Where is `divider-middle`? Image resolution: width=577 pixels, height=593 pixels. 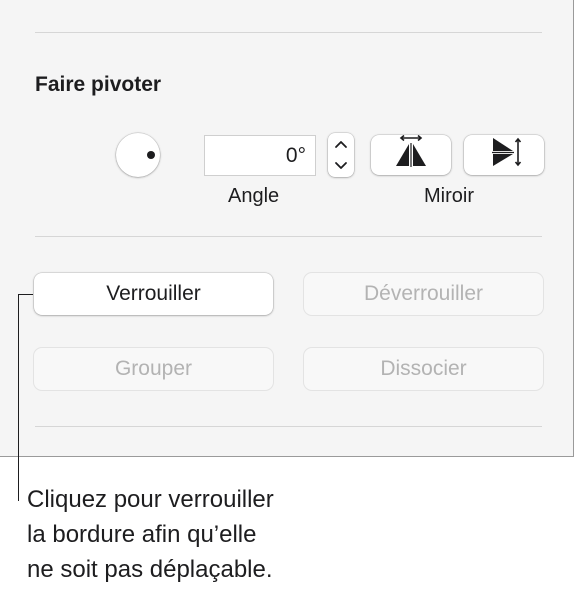 divider-middle is located at coordinates (288, 236).